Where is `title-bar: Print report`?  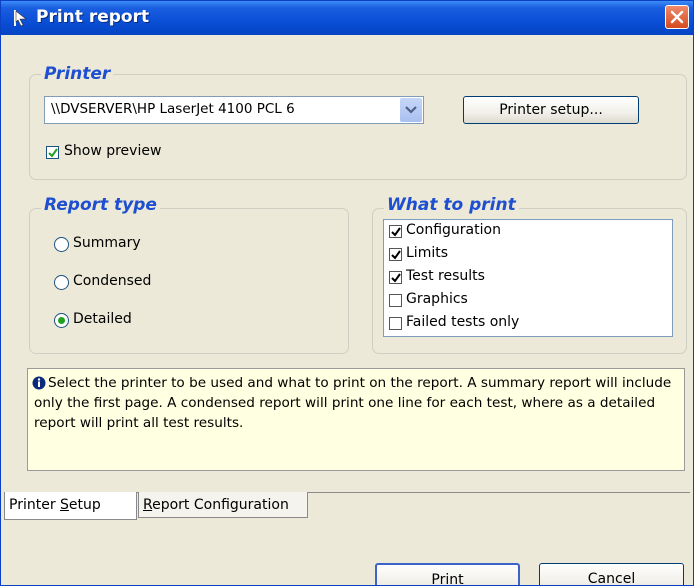 title-bar: Print report is located at coordinates (347, 18).